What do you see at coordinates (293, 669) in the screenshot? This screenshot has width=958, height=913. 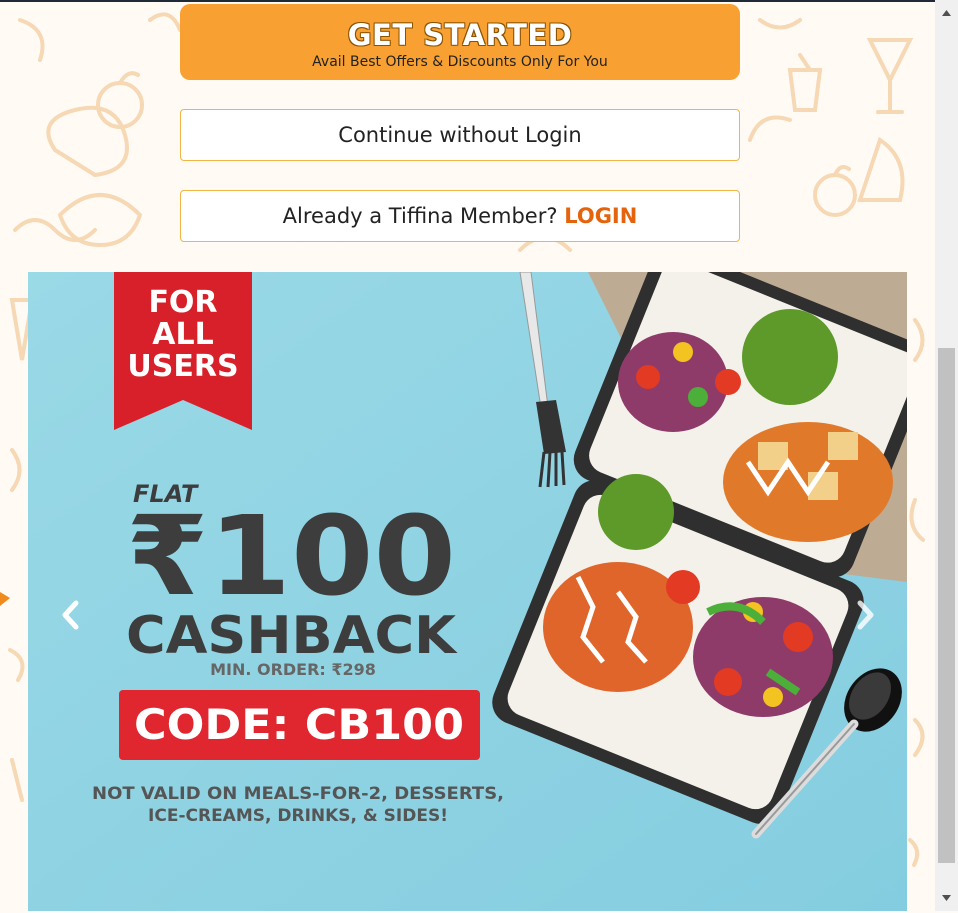 I see `min-order-text: MIN. ORDER: ₹298` at bounding box center [293, 669].